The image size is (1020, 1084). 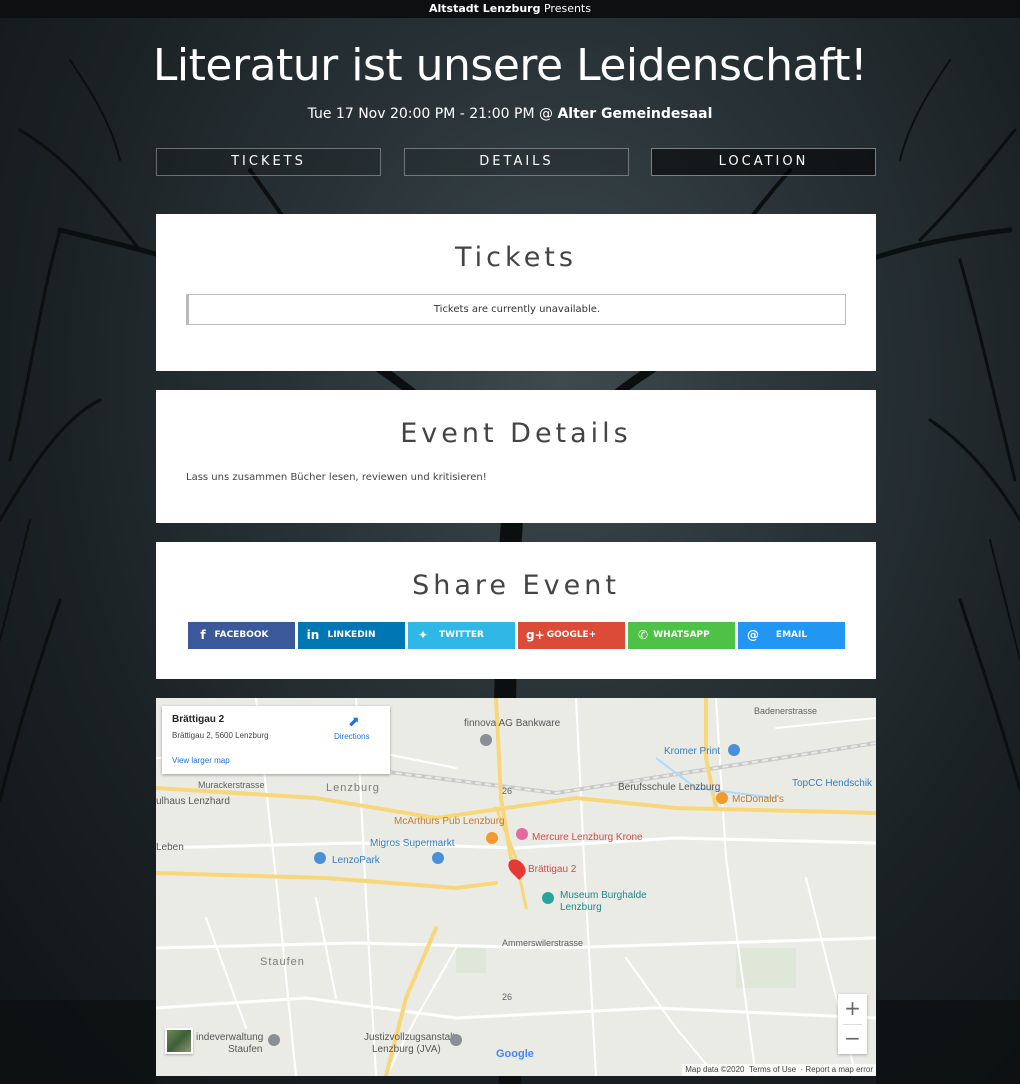 What do you see at coordinates (763, 162) in the screenshot?
I see `tab-location: LOCATION` at bounding box center [763, 162].